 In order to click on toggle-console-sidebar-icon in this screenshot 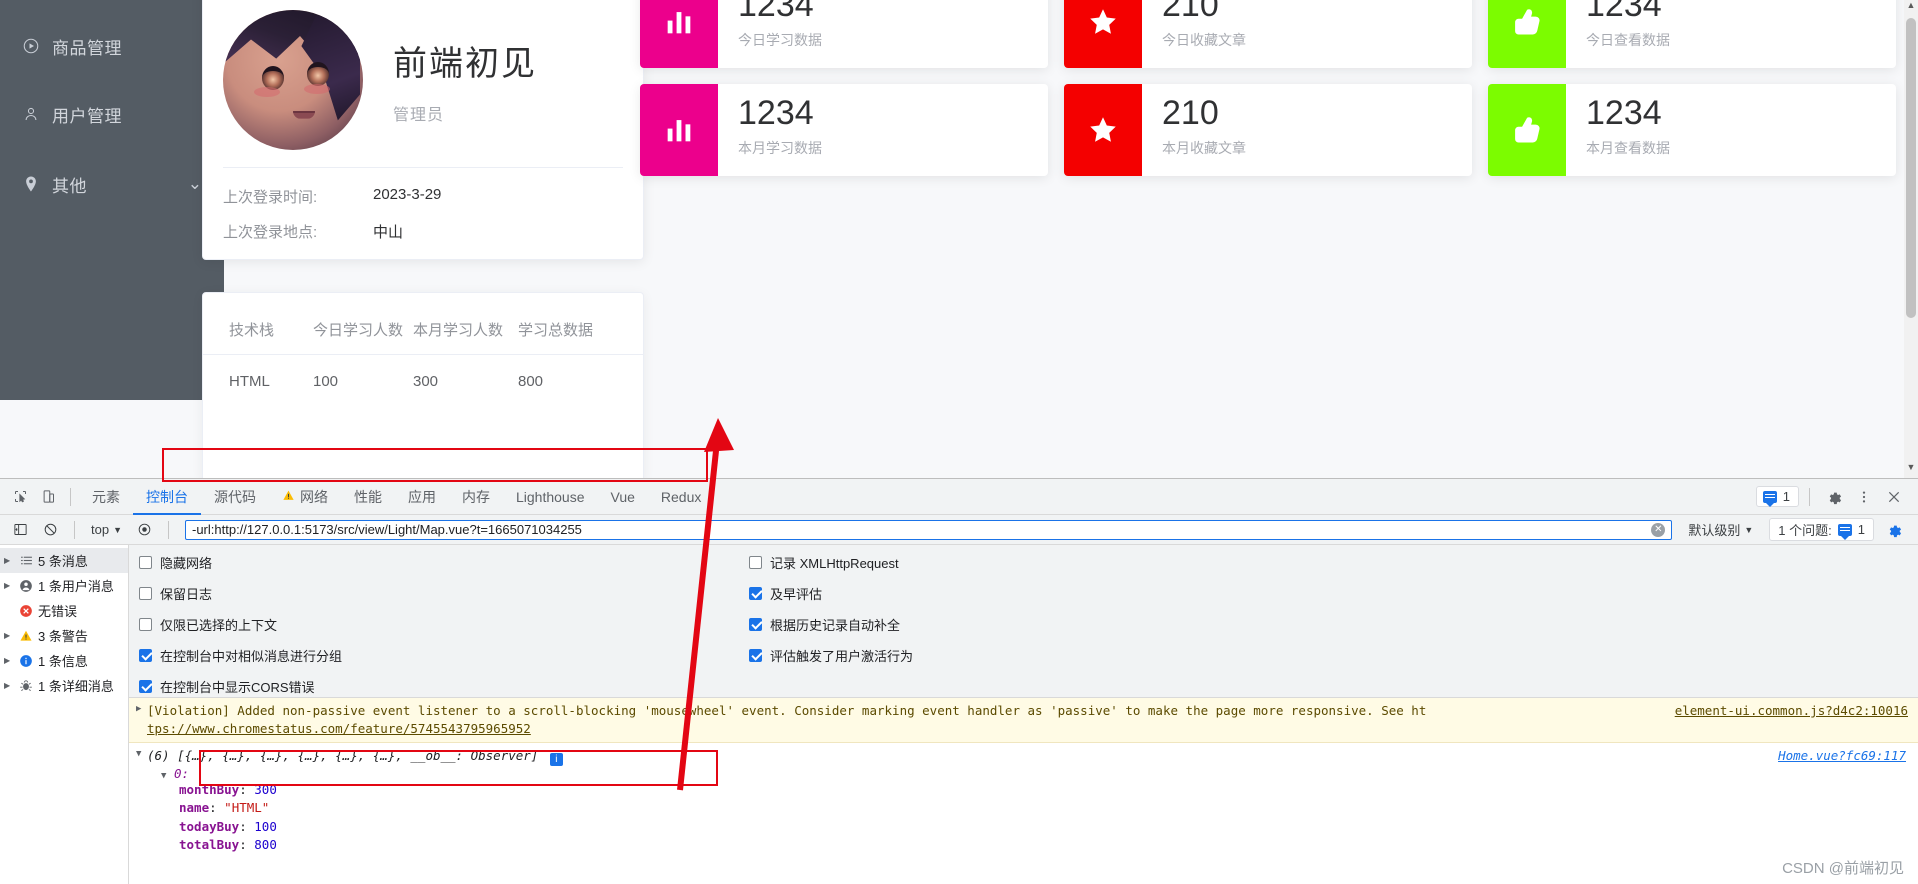, I will do `click(20, 530)`.